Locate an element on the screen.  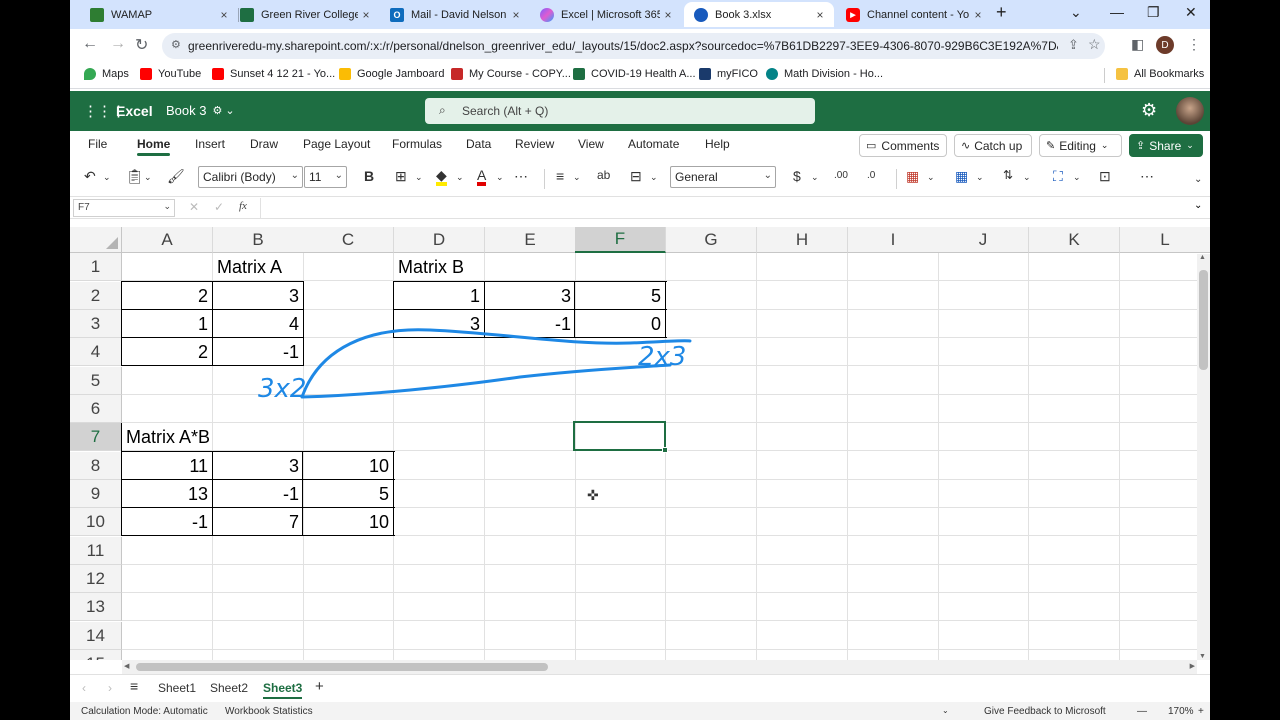
bookmark-youtube: YouTube is located at coordinates (170, 74).